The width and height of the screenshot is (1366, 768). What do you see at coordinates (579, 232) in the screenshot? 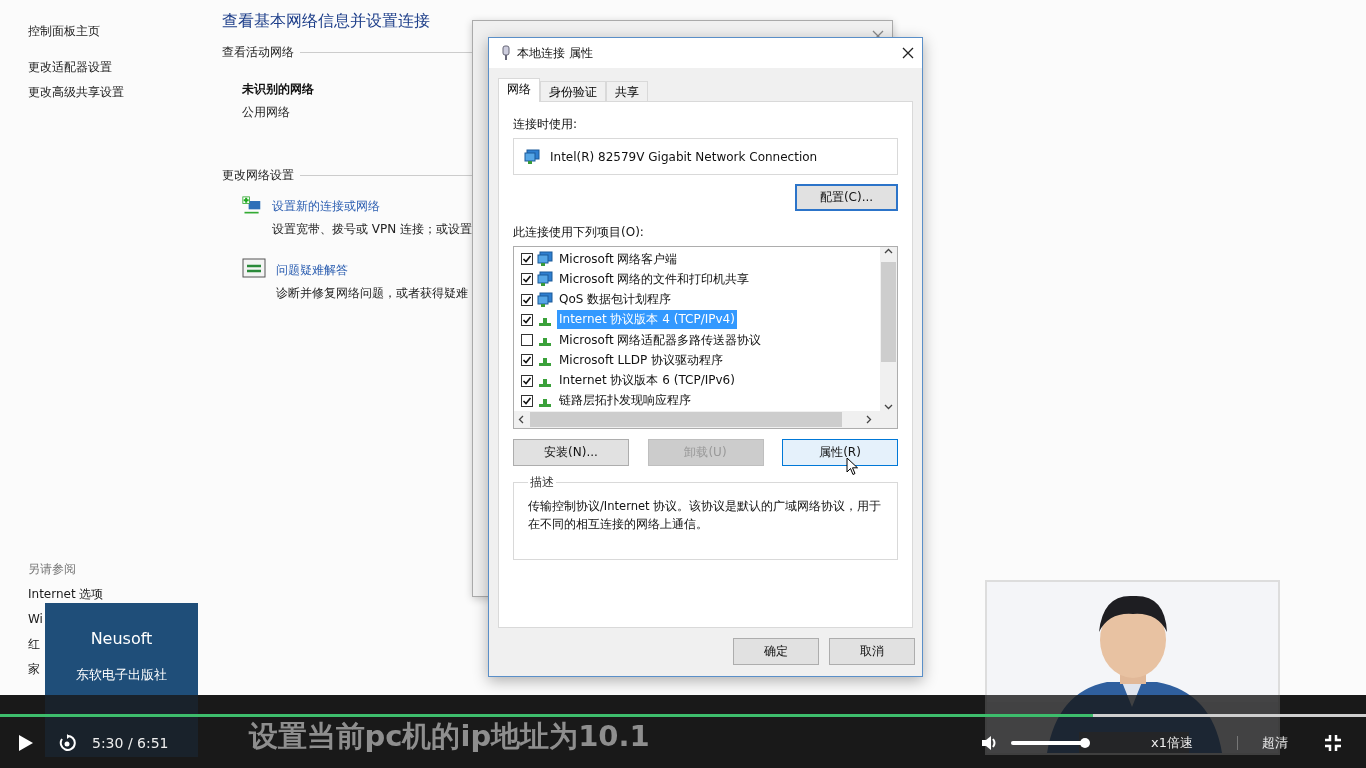
I see `items-label: 此连接使用下列项目(O):` at bounding box center [579, 232].